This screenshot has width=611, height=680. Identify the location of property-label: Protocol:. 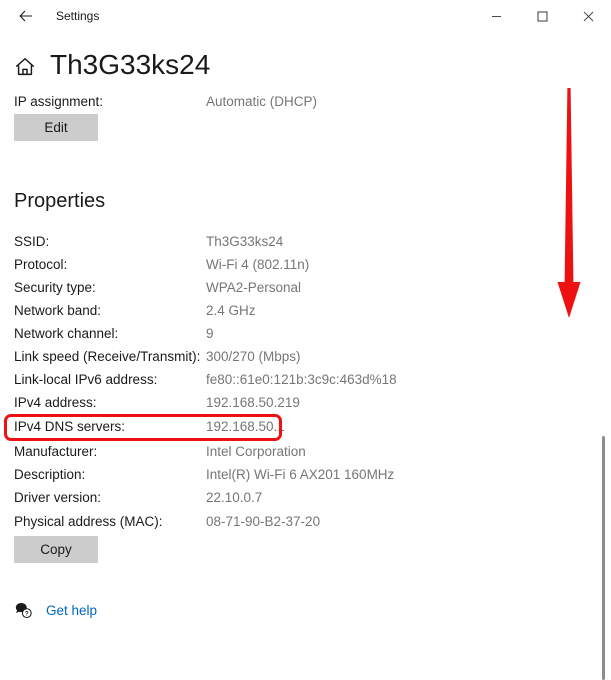
(41, 264).